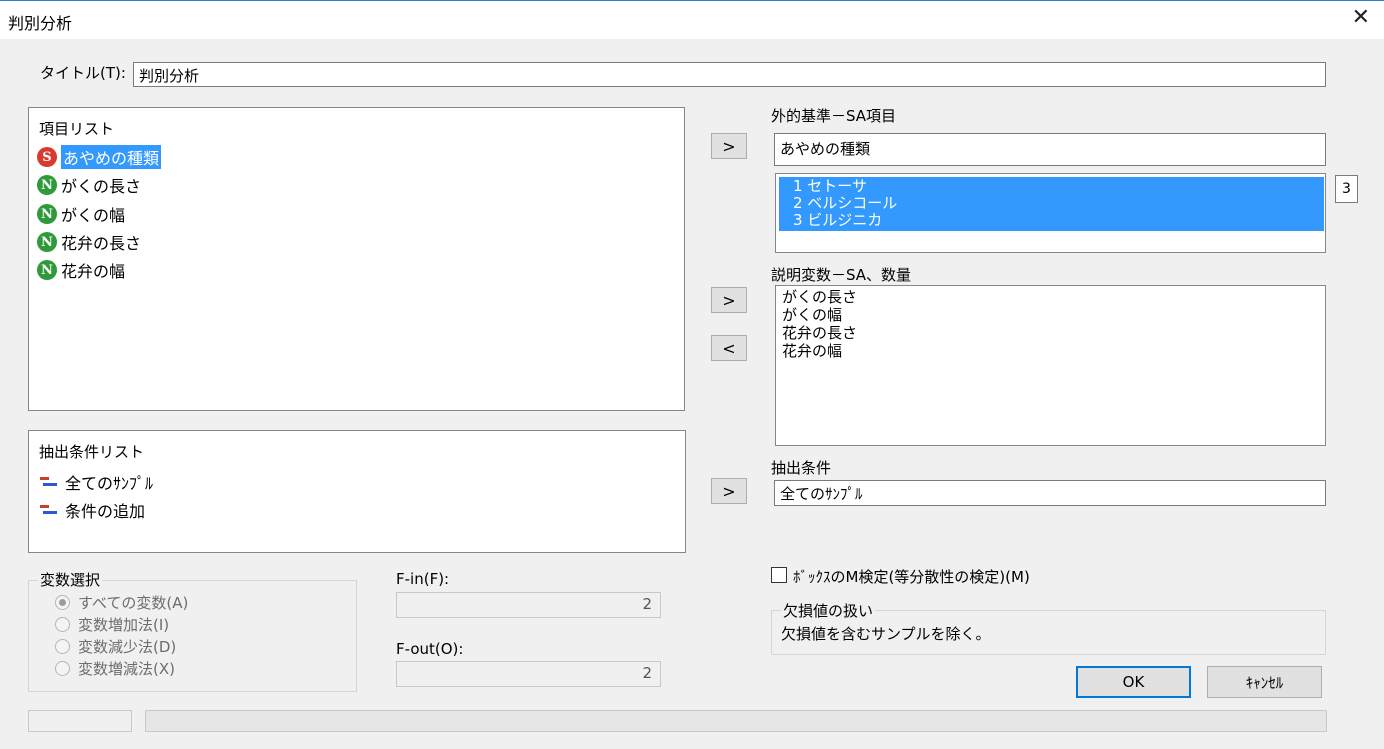 This screenshot has height=749, width=1384. I want to click on explanatory-item: がくの幅, so click(819, 315).